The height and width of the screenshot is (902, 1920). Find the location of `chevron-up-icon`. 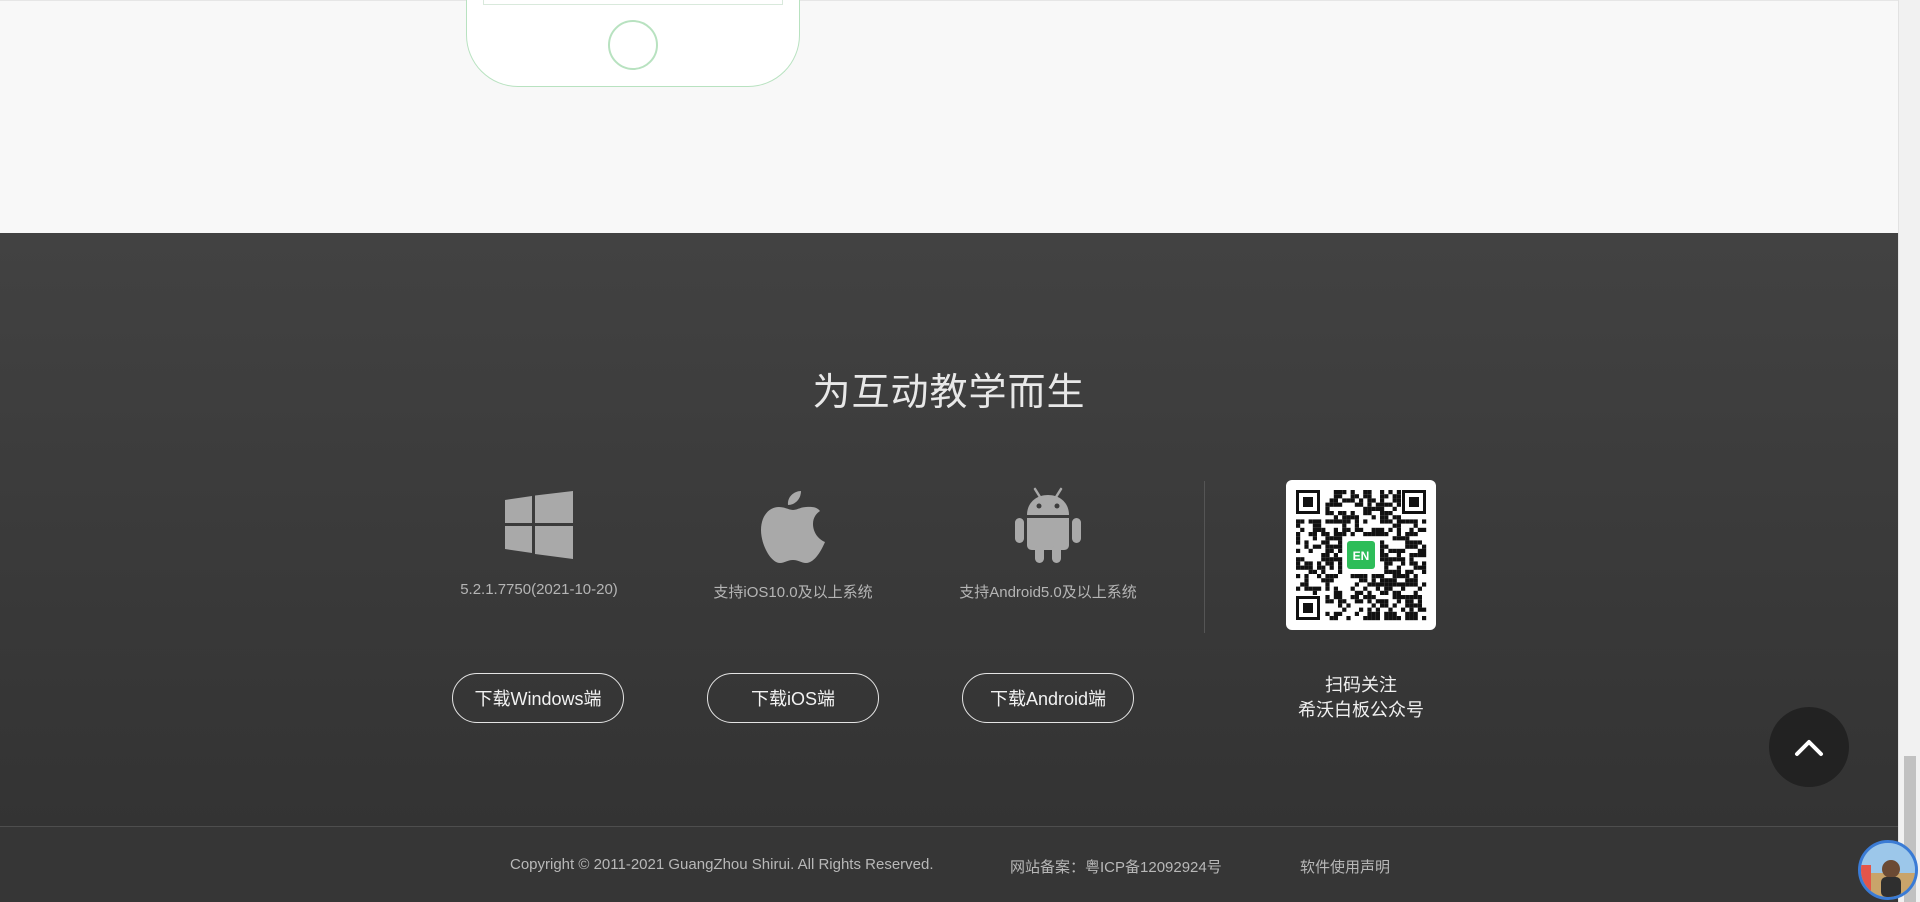

chevron-up-icon is located at coordinates (1809, 748).